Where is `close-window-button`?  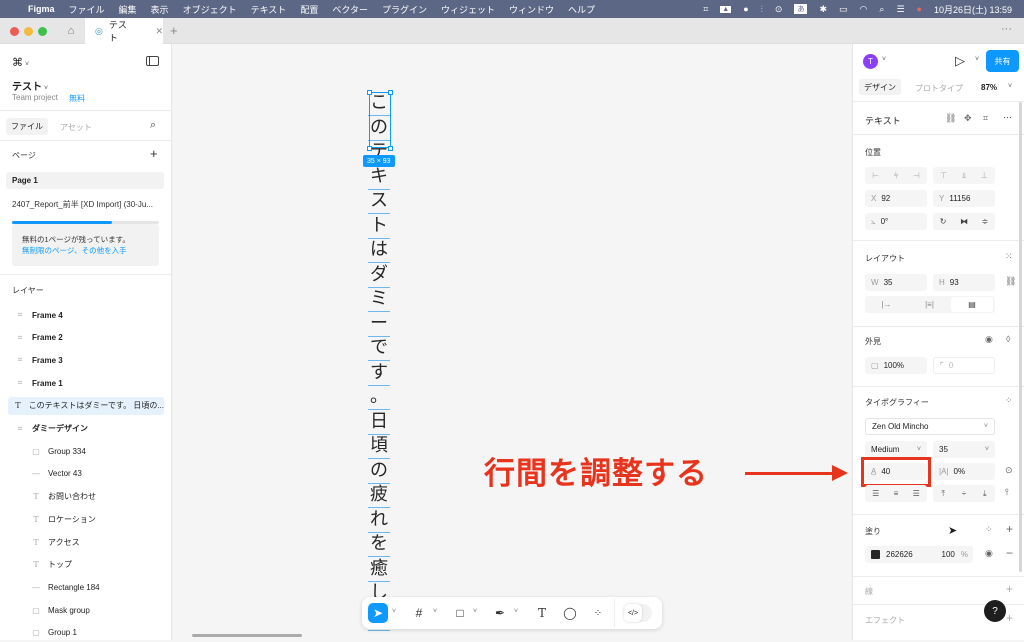
close-window-button is located at coordinates (14, 31).